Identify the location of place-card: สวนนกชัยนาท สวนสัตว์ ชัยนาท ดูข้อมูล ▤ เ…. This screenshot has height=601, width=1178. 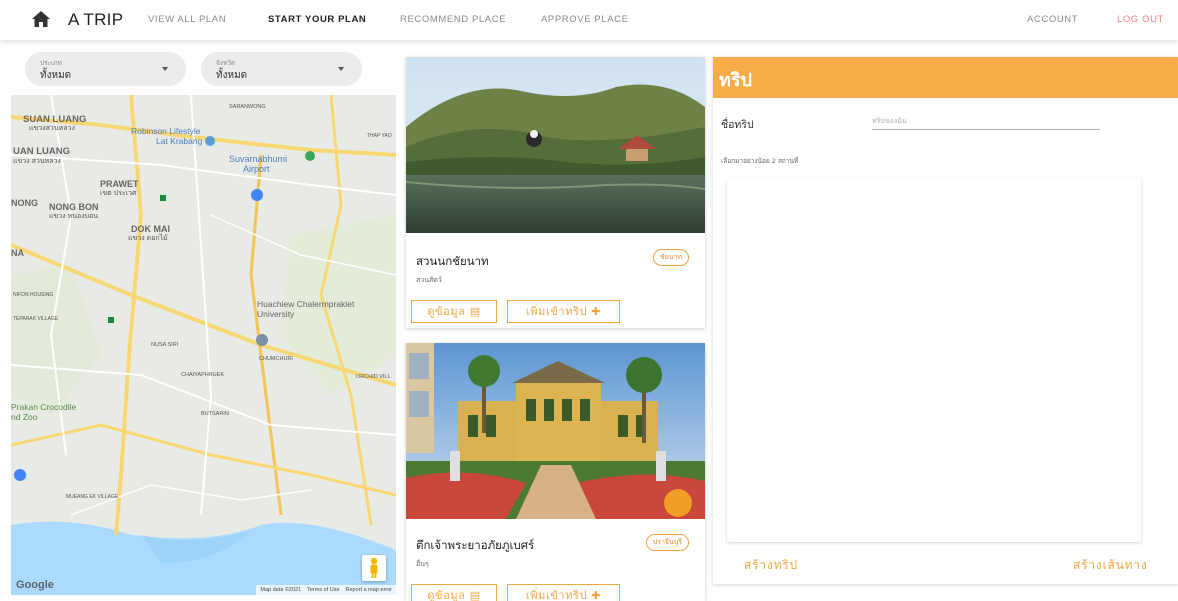
(555, 192).